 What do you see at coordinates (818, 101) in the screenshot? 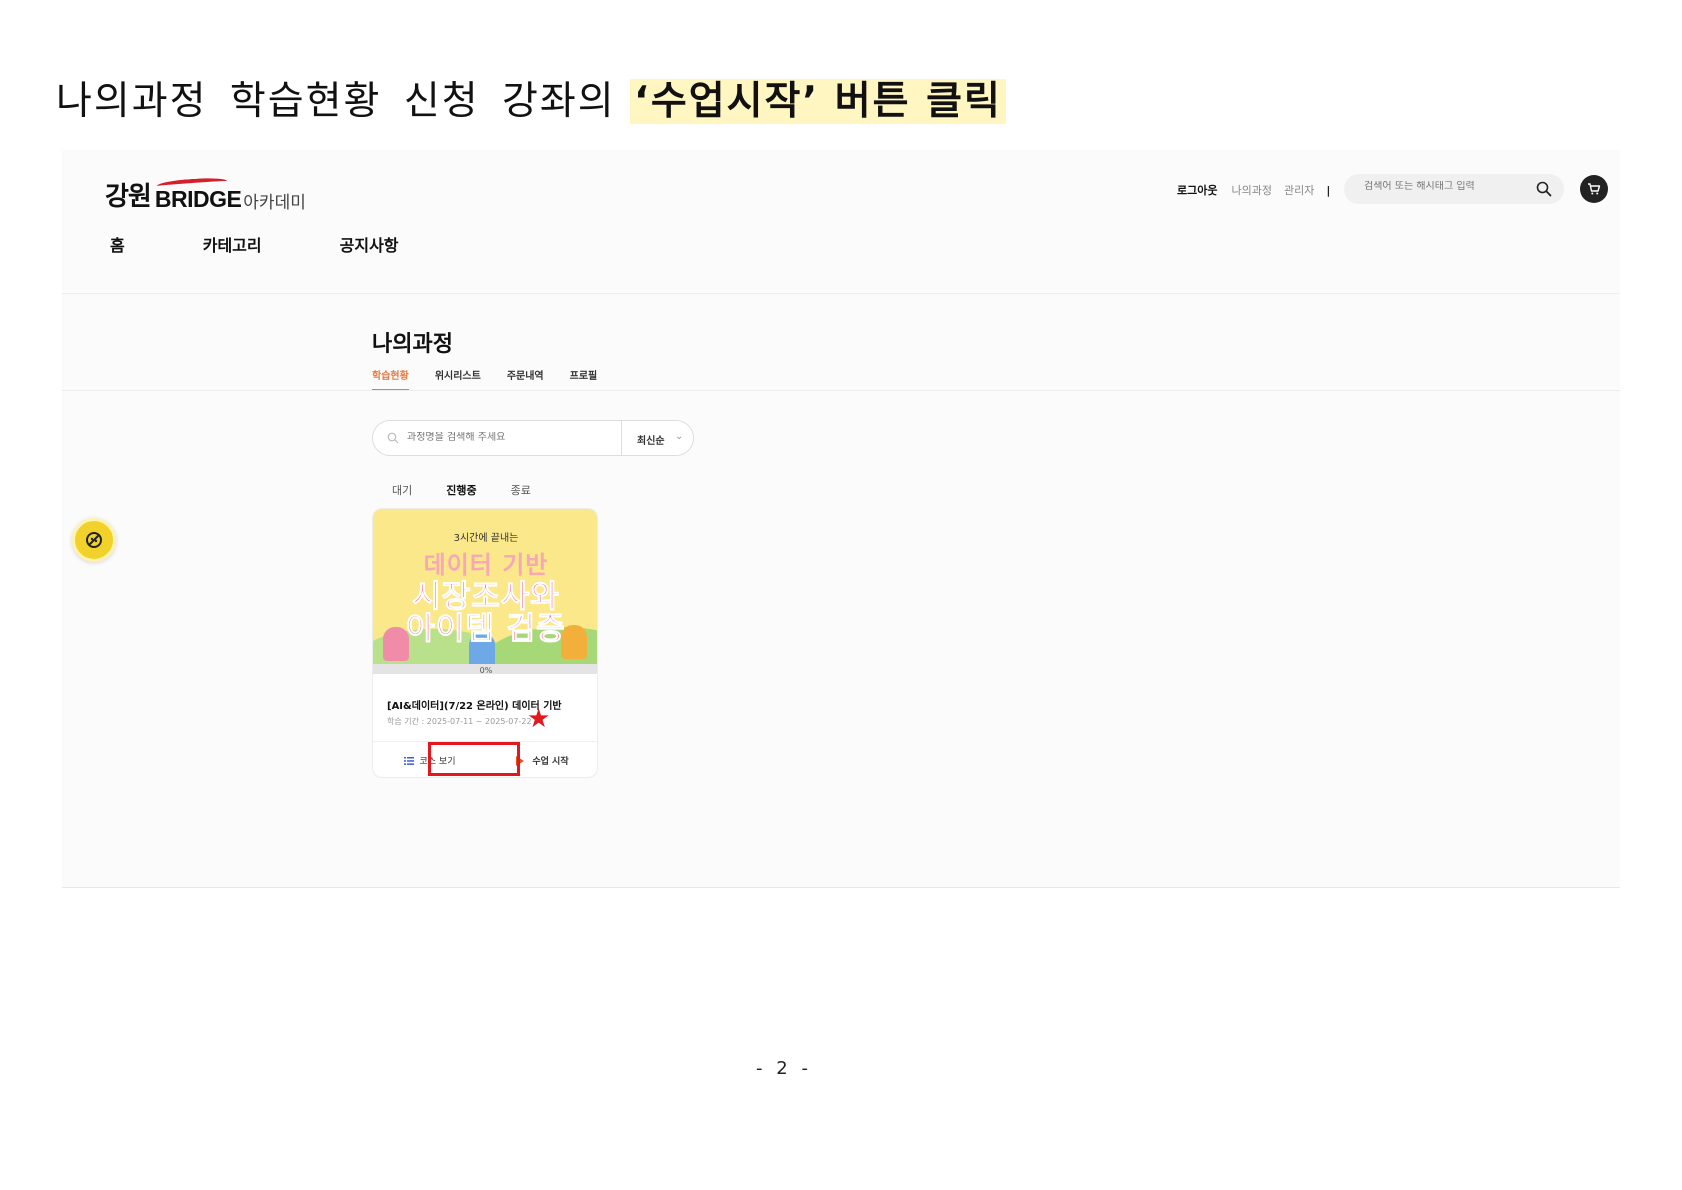
I see `heading-highlight-text: ‘수업시작’ 버튼 클릭` at bounding box center [818, 101].